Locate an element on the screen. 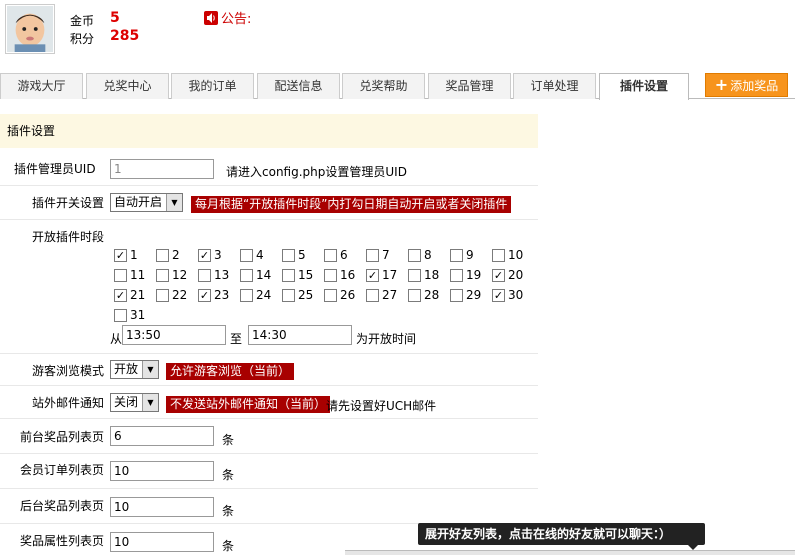 This screenshot has height=555, width=795. day-checkbox-7: 7 is located at coordinates (378, 255).